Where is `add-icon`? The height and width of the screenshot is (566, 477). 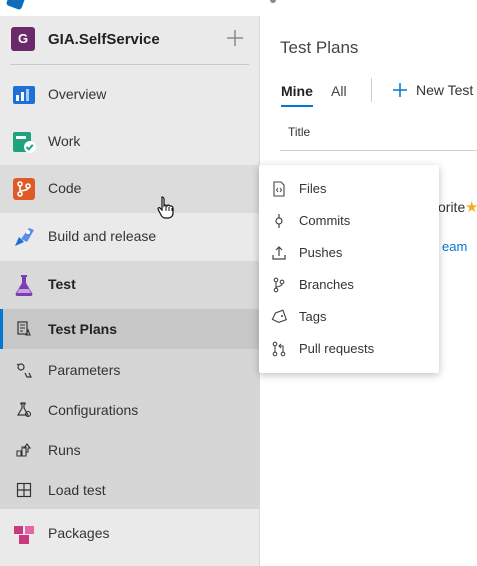
add-icon is located at coordinates (235, 38).